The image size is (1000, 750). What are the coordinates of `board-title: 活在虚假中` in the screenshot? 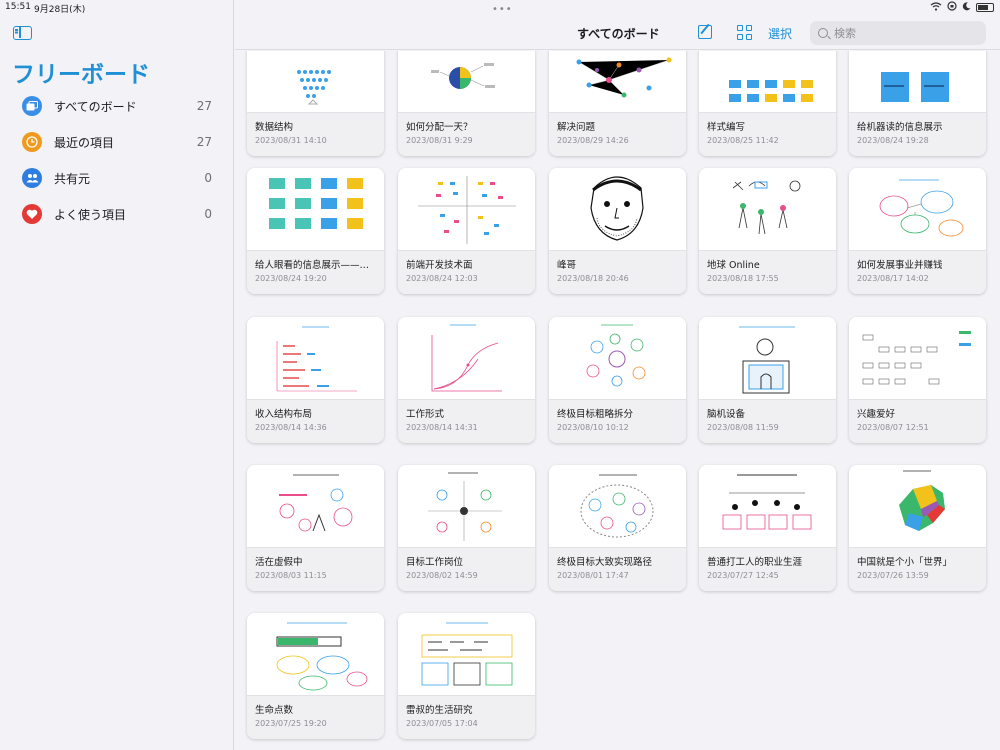 It's located at (279, 562).